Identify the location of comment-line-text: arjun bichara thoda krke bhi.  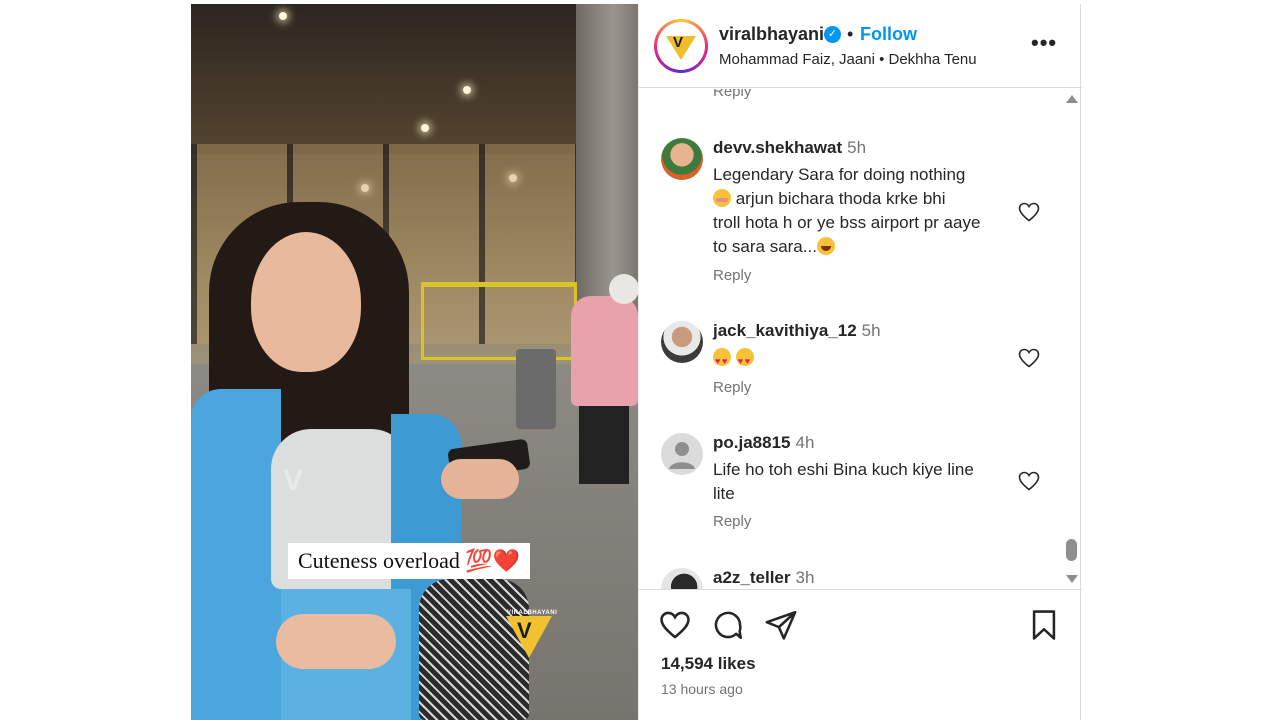
(838, 198).